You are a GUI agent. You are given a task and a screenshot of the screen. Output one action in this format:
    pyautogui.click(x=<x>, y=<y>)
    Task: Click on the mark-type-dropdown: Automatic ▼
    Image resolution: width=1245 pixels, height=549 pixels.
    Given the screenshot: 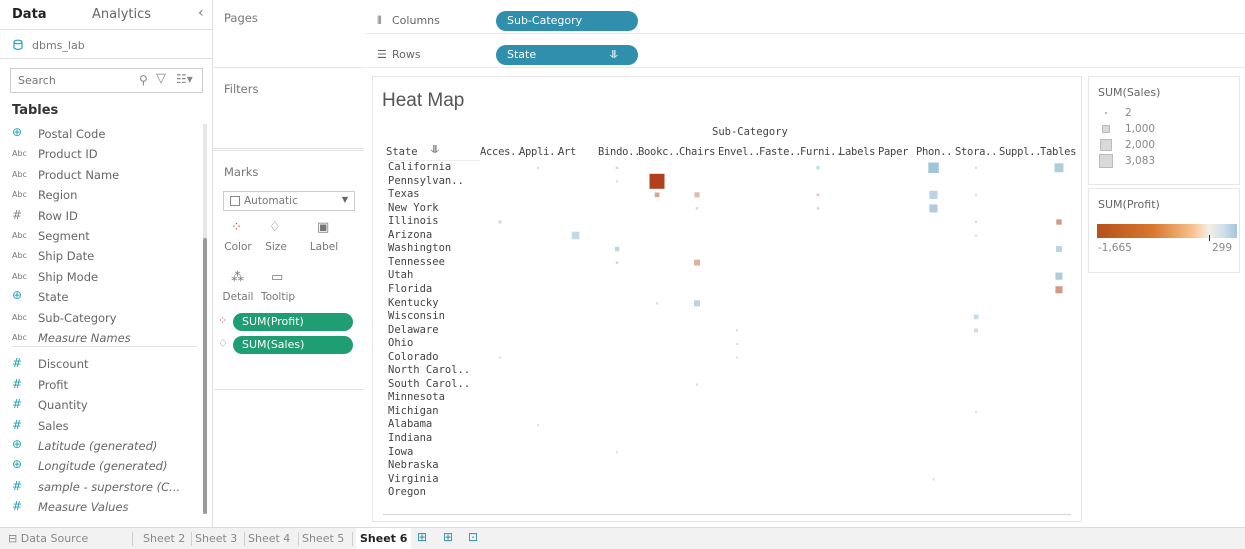 What is the action you would take?
    pyautogui.click(x=289, y=201)
    